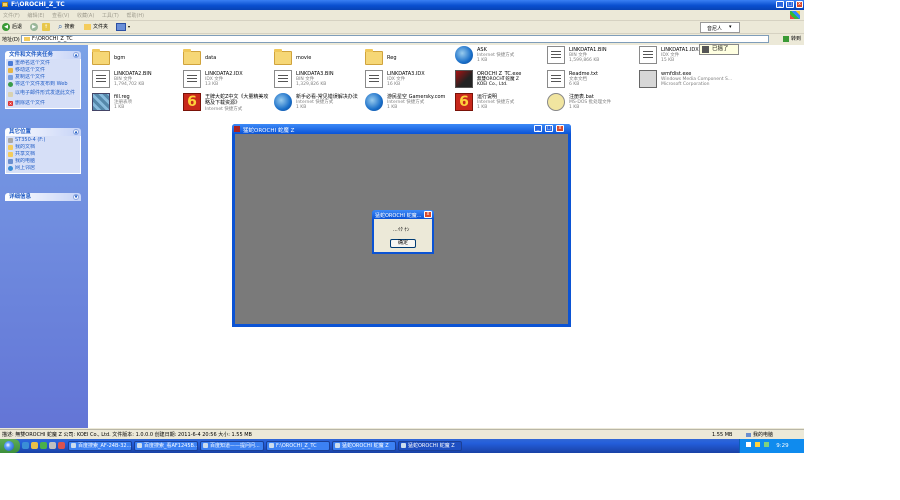 Image resolution: width=900 pixels, height=500 pixels. I want to click on go-button: 转到, so click(791, 38).